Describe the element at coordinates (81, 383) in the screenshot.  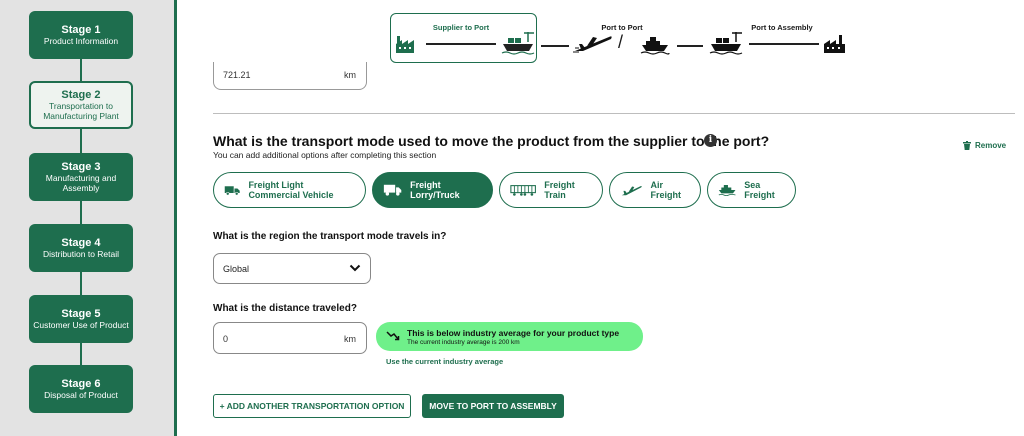
I see `stage-title: Stage 6` at that location.